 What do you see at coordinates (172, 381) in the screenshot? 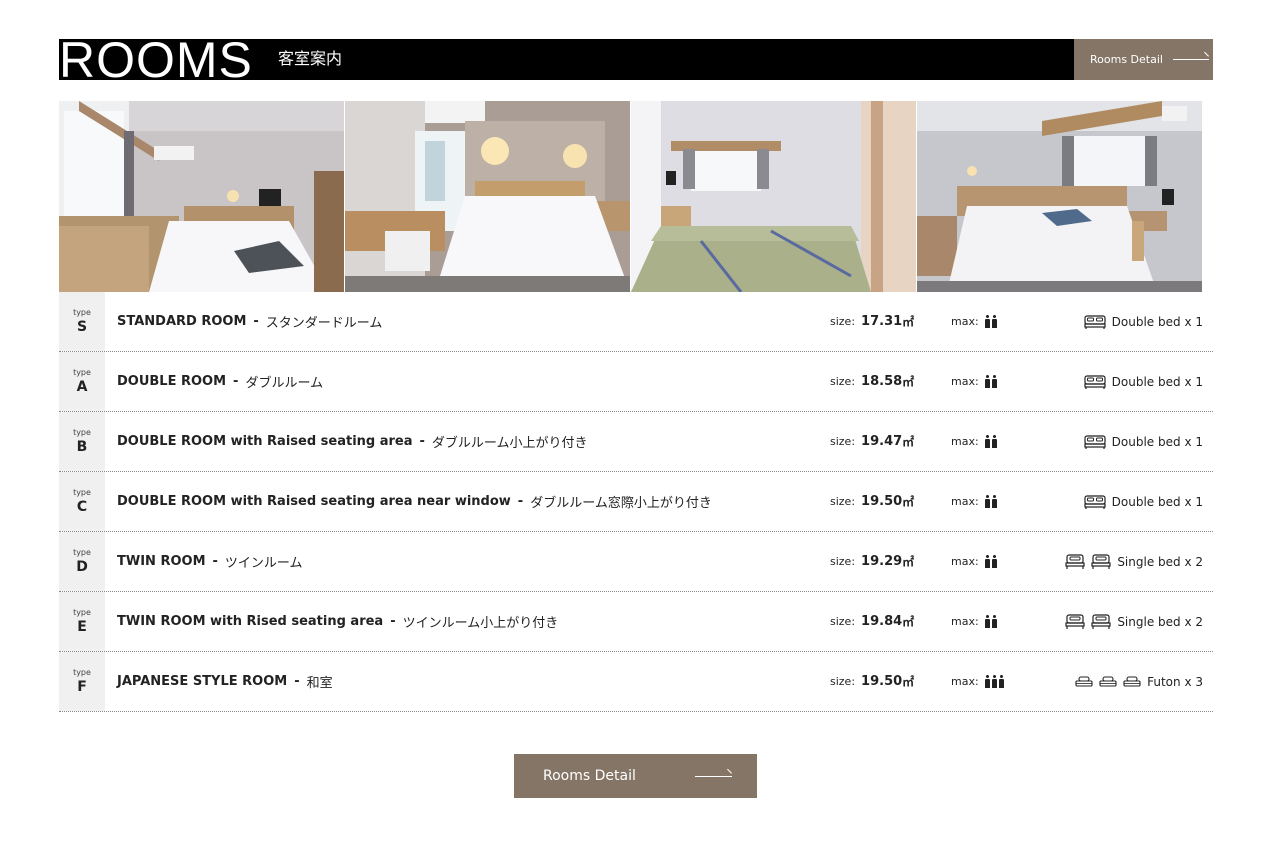
I see `room-name-en: DOUBLE ROOM` at bounding box center [172, 381].